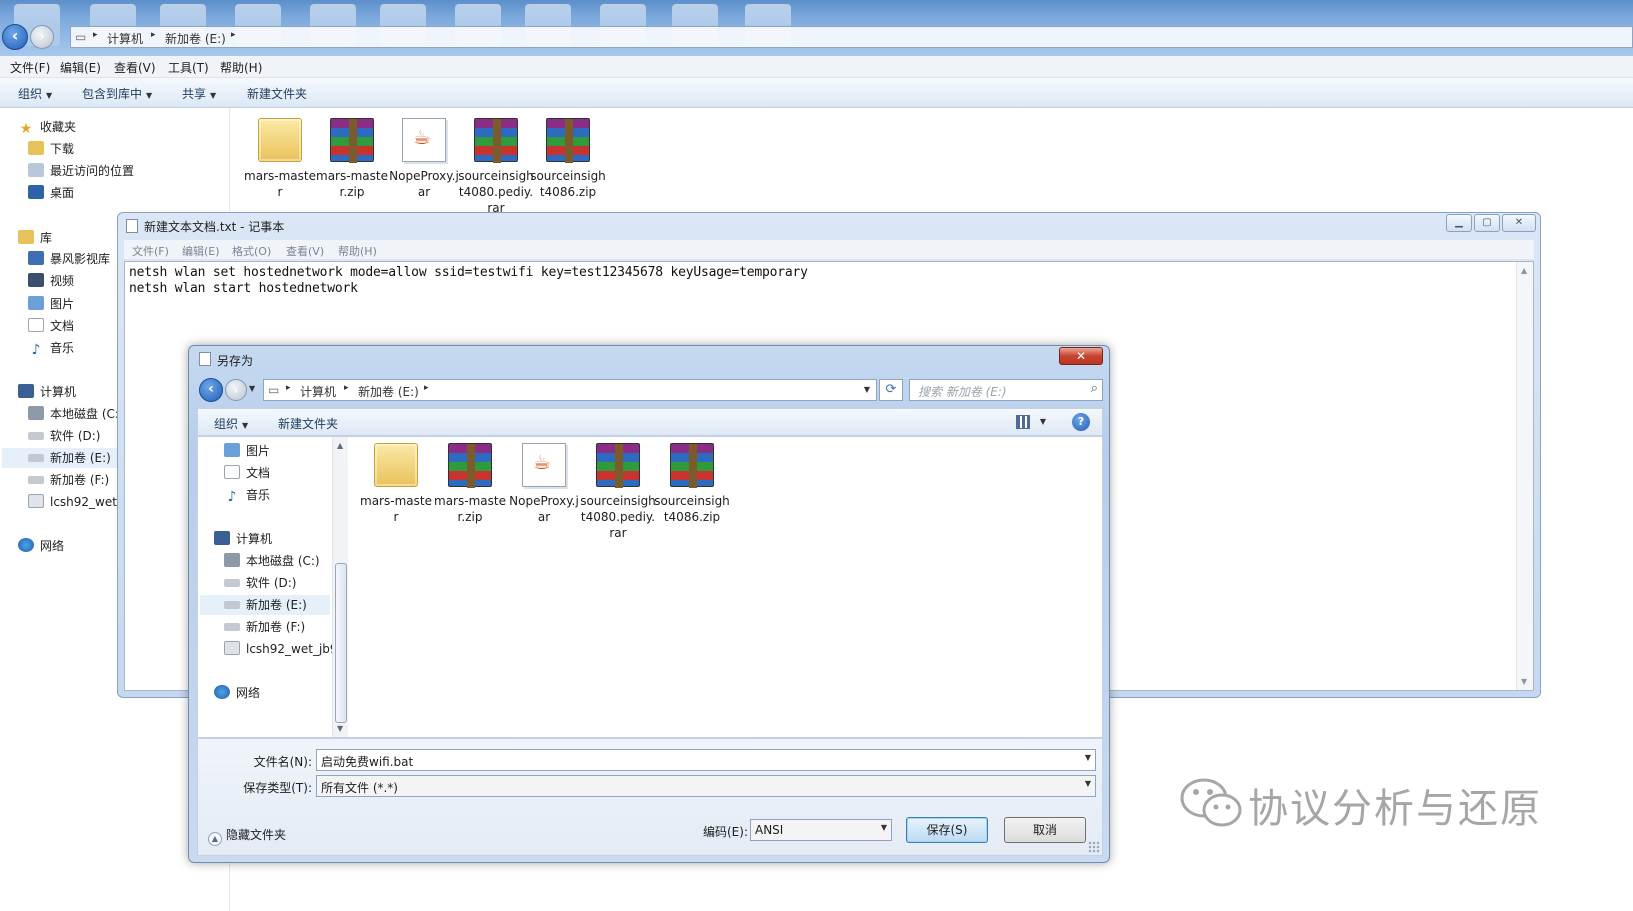  What do you see at coordinates (135, 67) in the screenshot?
I see `menu-view: 查看(V)` at bounding box center [135, 67].